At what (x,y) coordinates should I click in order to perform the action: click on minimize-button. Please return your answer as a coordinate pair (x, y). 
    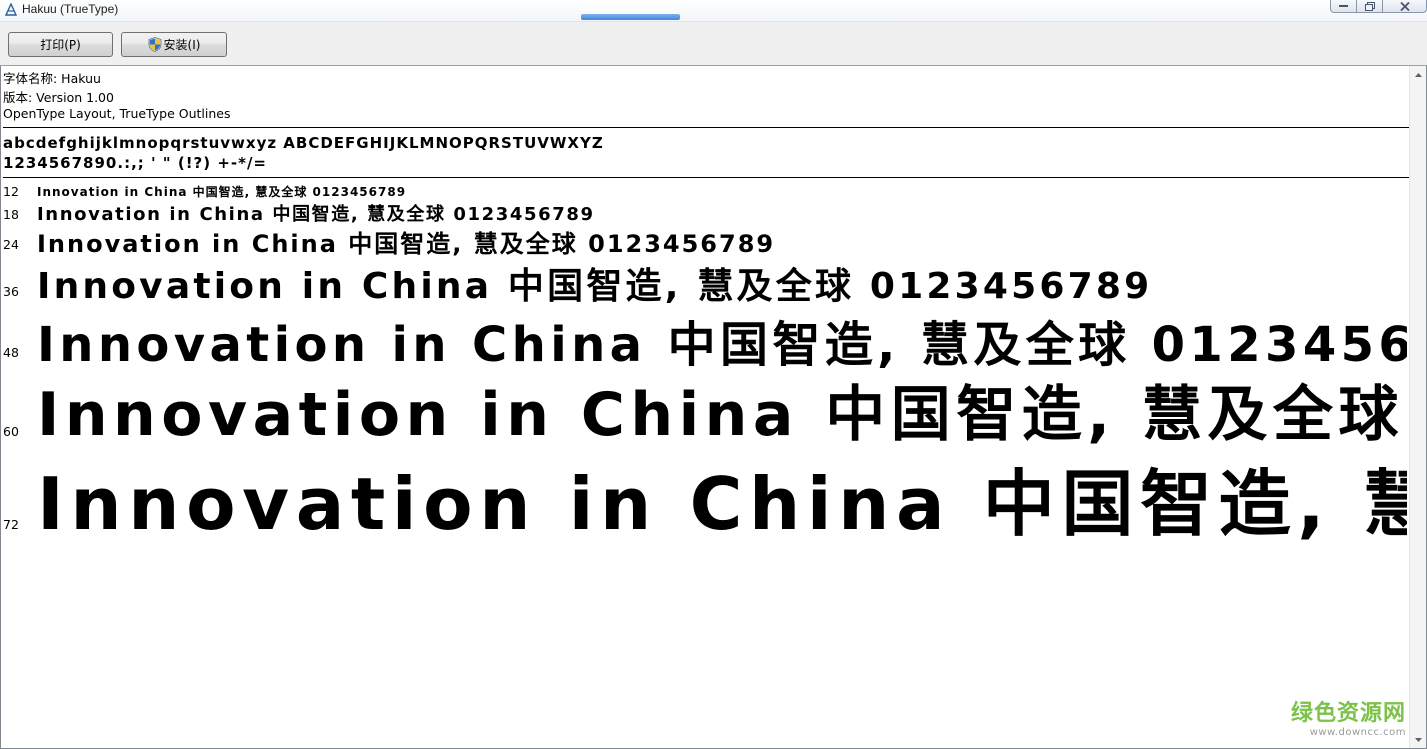
    Looking at the image, I should click on (1343, 6).